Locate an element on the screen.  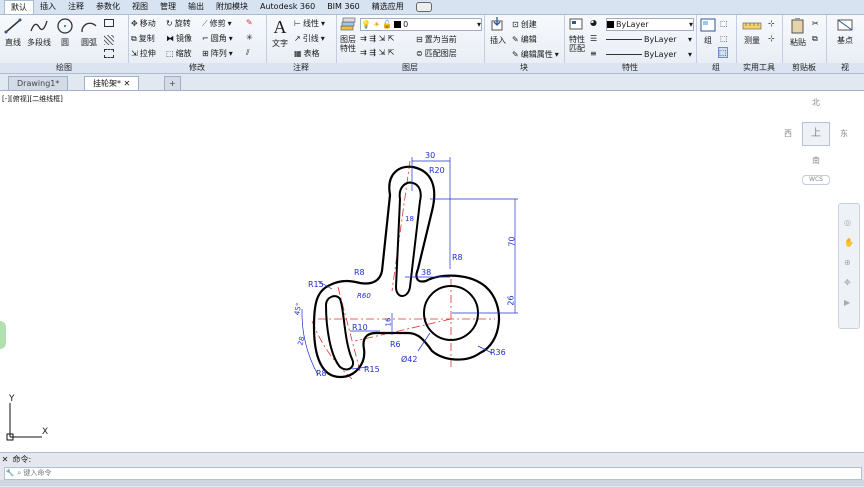
panel-title-properties: 特性 is located at coordinates (630, 68).